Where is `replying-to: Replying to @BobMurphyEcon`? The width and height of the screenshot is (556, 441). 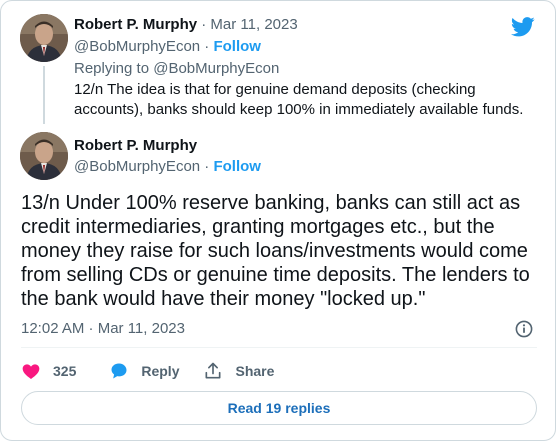
replying-to: Replying to @BobMurphyEcon is located at coordinates (176, 69).